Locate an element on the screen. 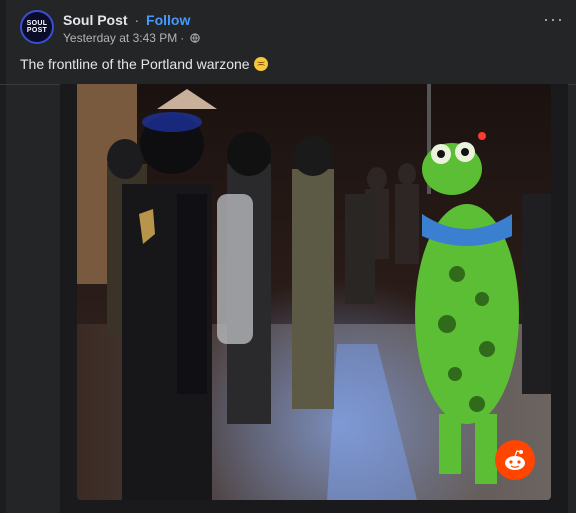 The width and height of the screenshot is (576, 513). avatar-text-line1: SOUL is located at coordinates (37, 23).